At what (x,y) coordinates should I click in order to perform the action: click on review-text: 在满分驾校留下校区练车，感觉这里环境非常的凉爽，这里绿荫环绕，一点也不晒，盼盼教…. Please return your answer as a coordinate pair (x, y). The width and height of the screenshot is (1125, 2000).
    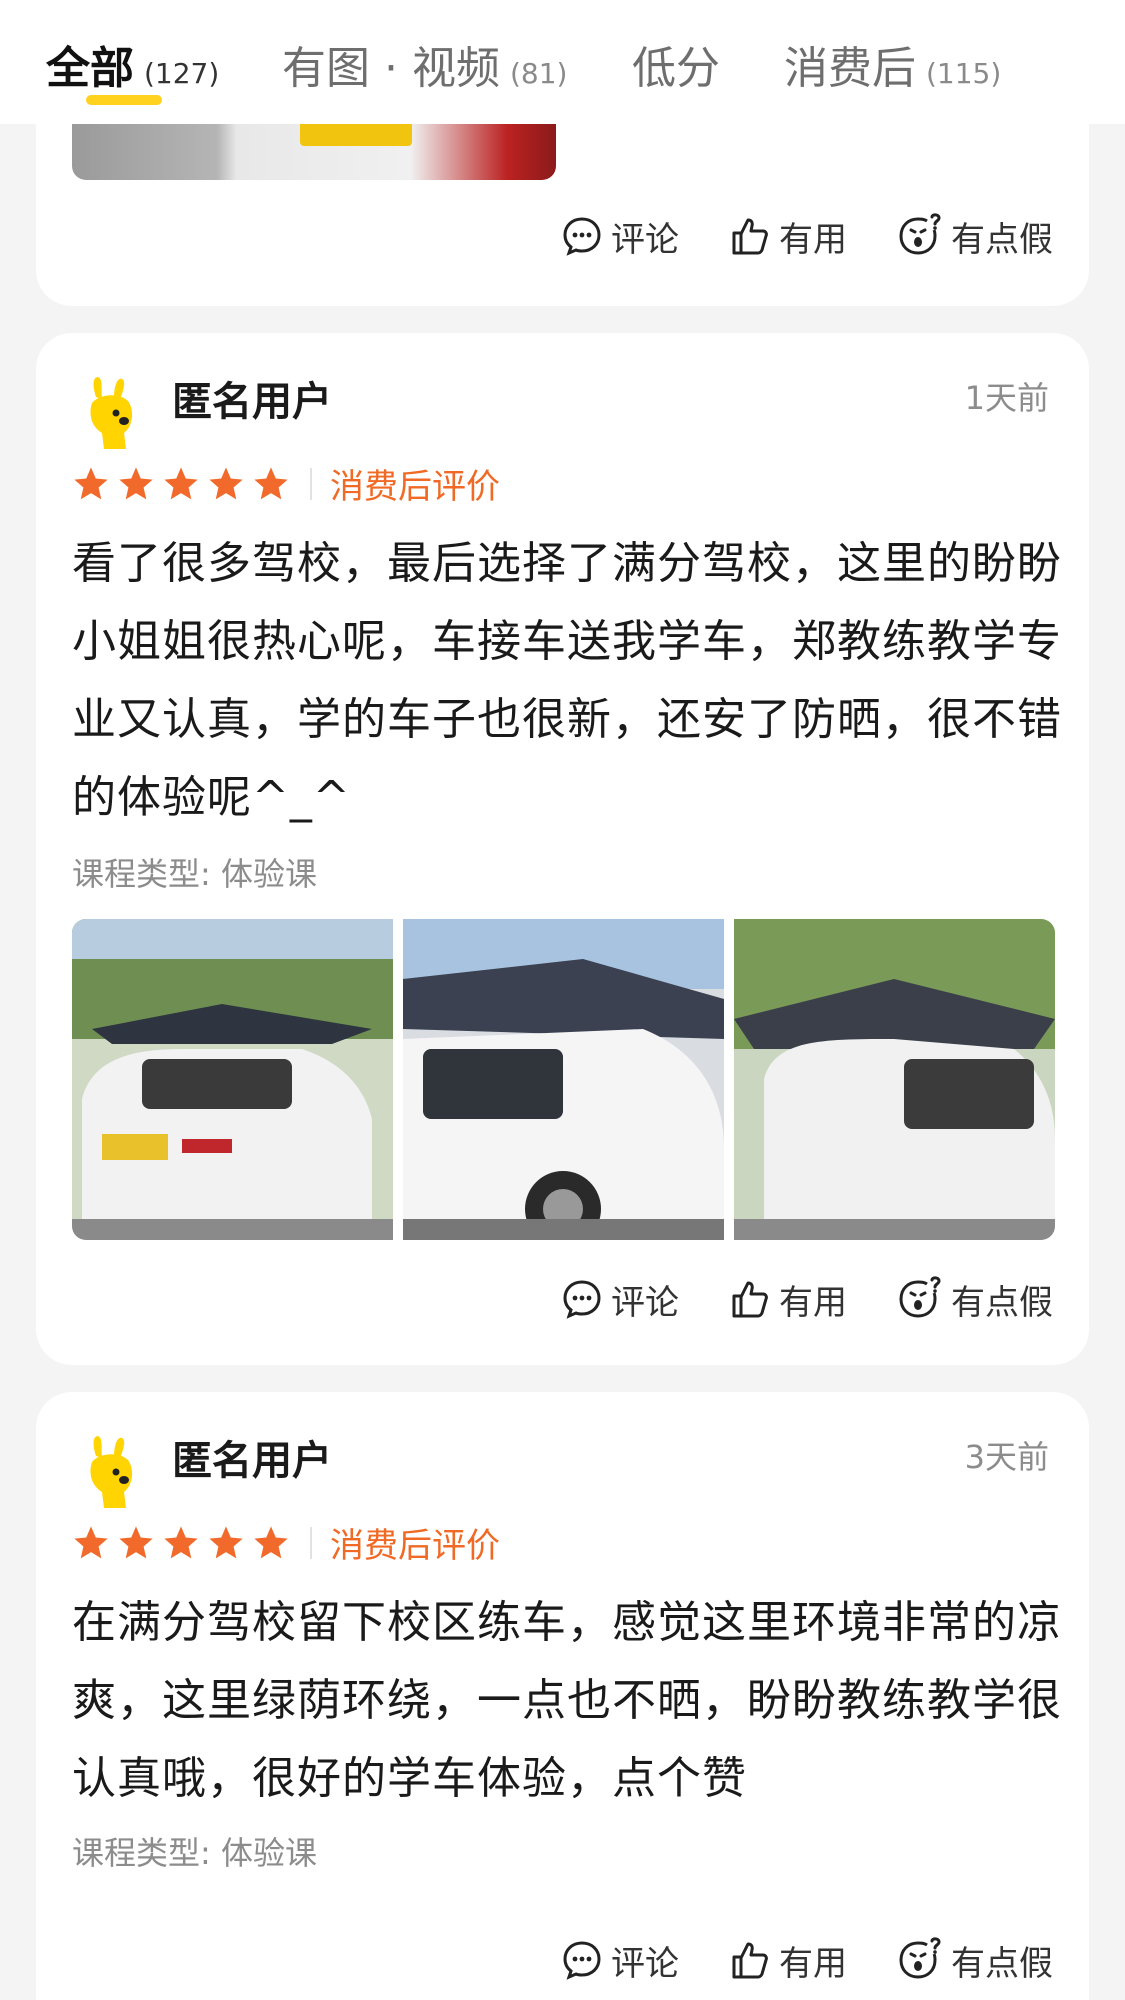
    Looking at the image, I should click on (567, 1701).